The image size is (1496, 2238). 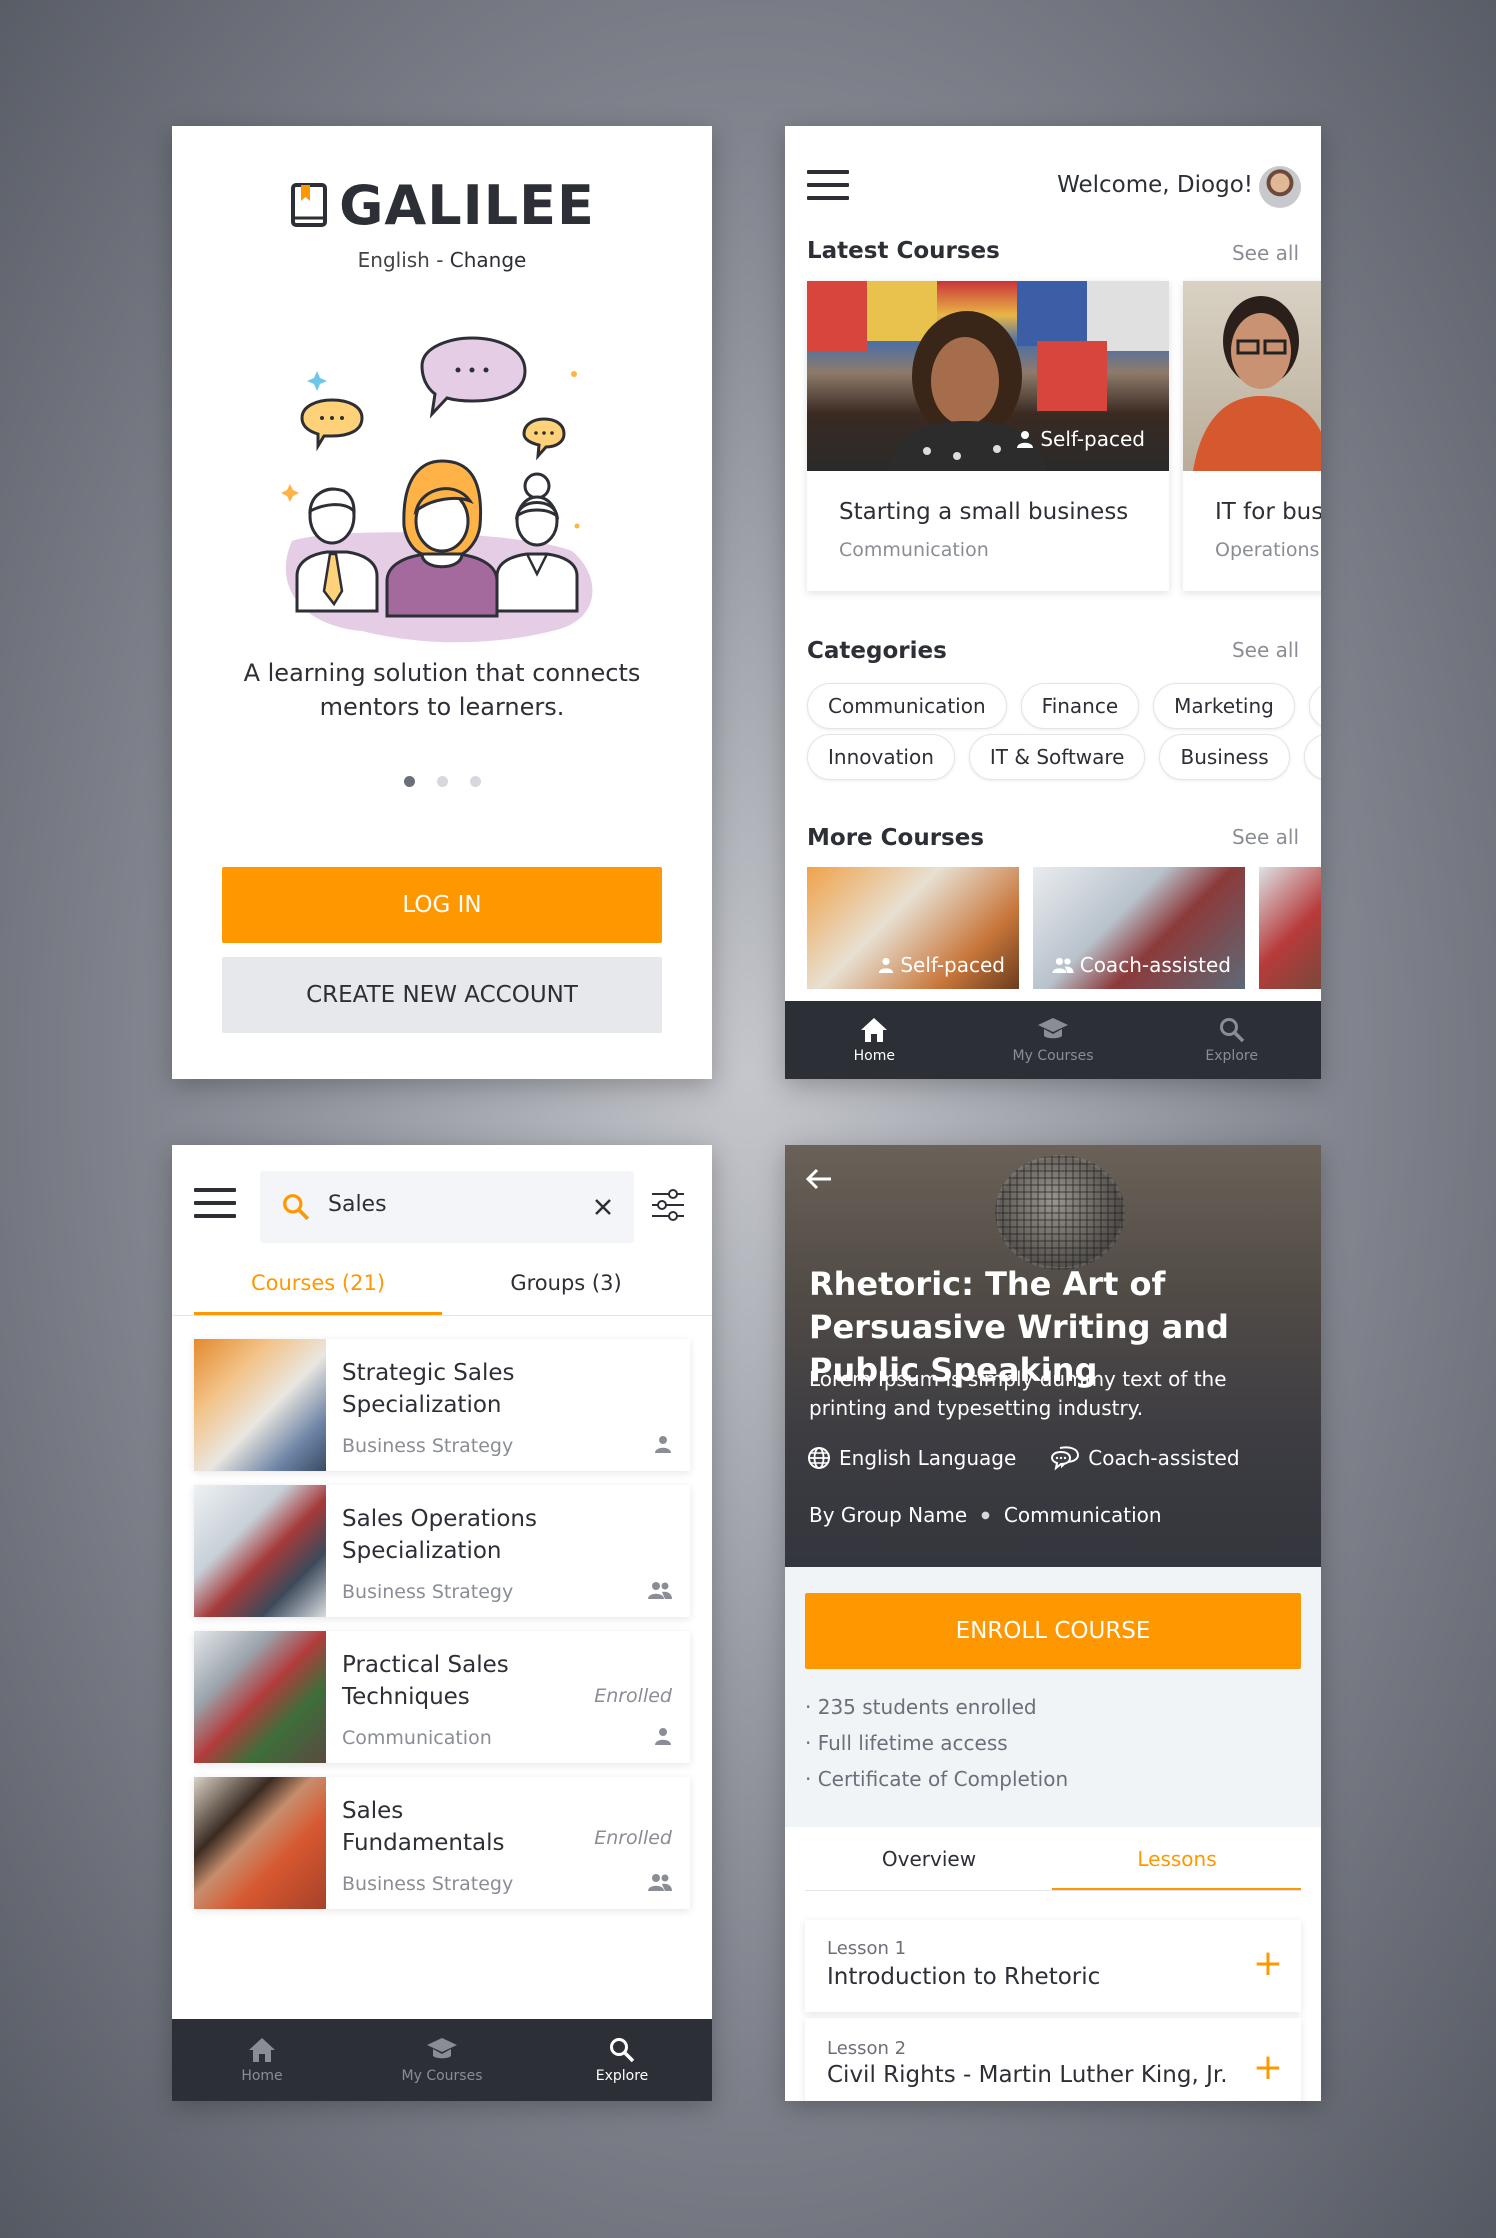 I want to click on tab-groups: Groups (3), so click(x=566, y=1283).